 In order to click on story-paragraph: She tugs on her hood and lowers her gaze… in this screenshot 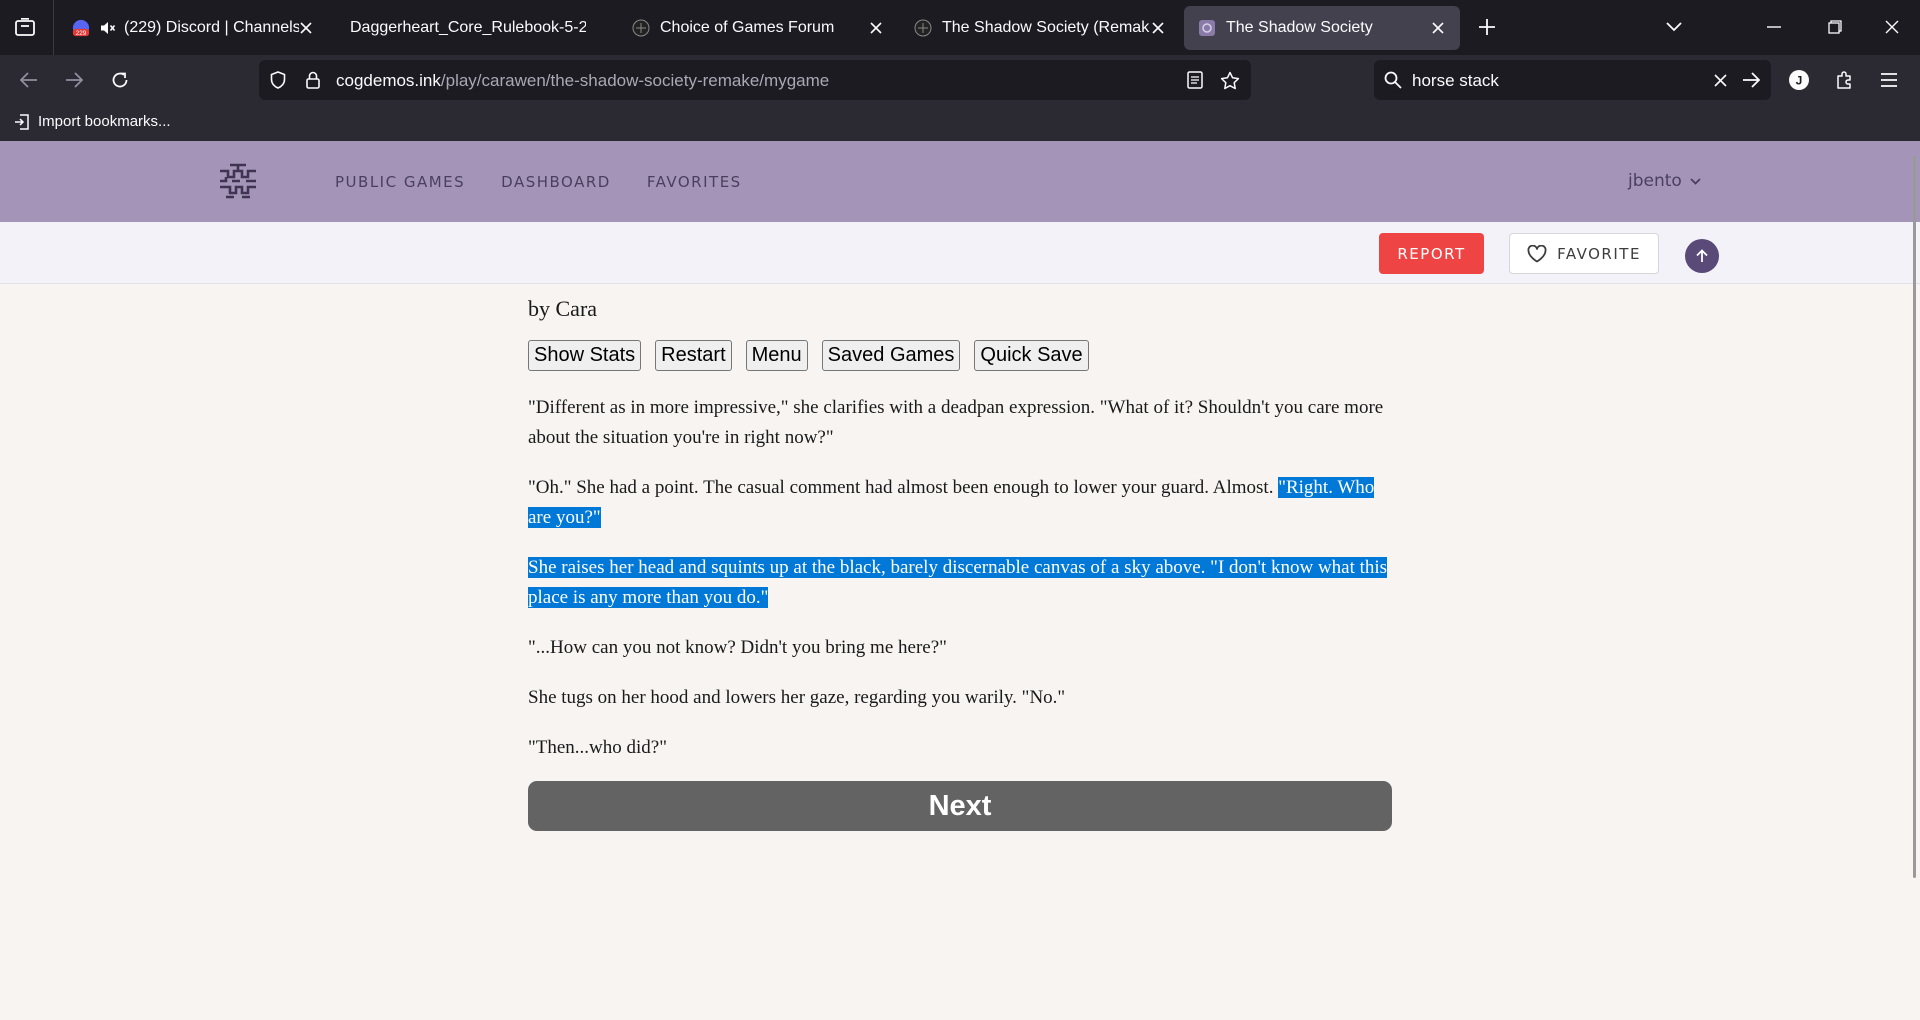, I will do `click(960, 698)`.